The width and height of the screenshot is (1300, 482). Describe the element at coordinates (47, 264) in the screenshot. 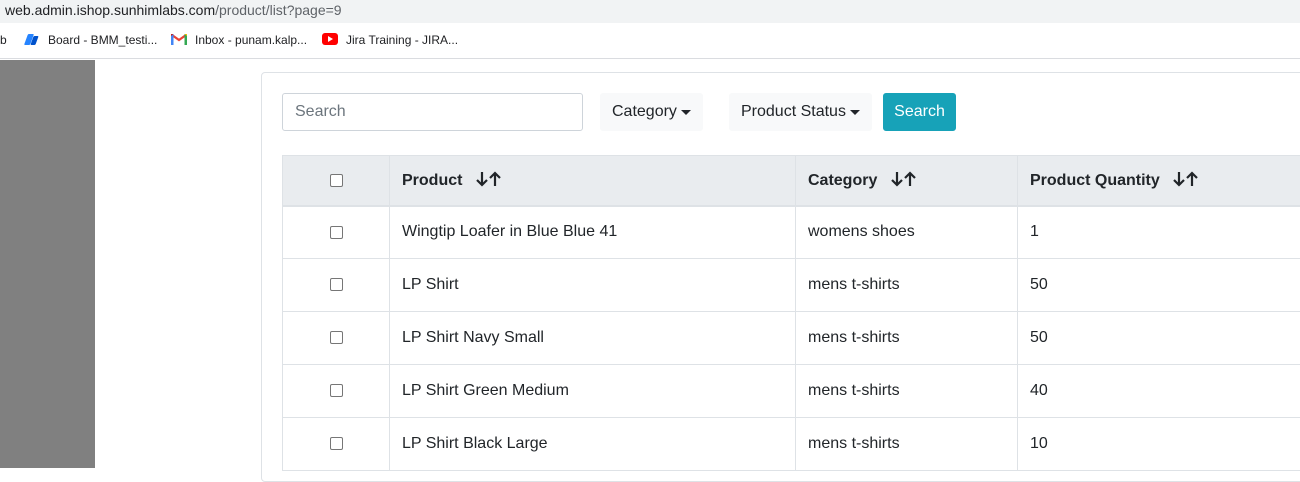

I see `sidebar` at that location.